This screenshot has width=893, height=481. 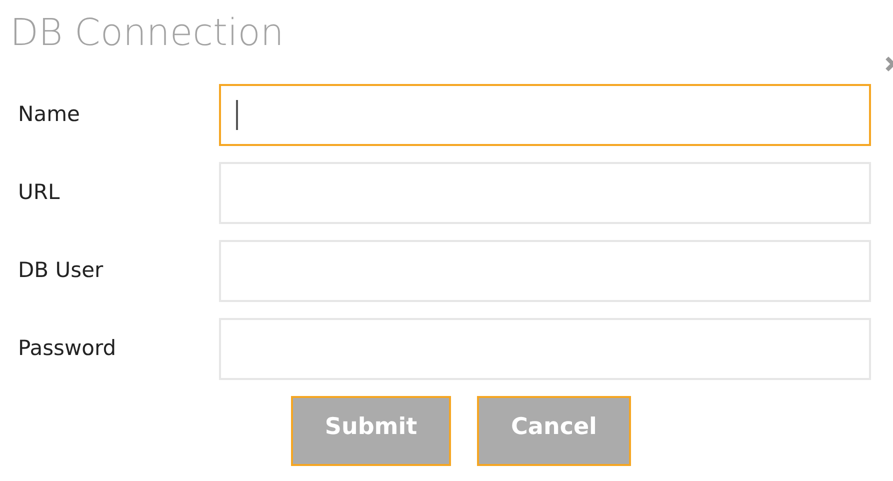 What do you see at coordinates (39, 192) in the screenshot?
I see `field-label: URL` at bounding box center [39, 192].